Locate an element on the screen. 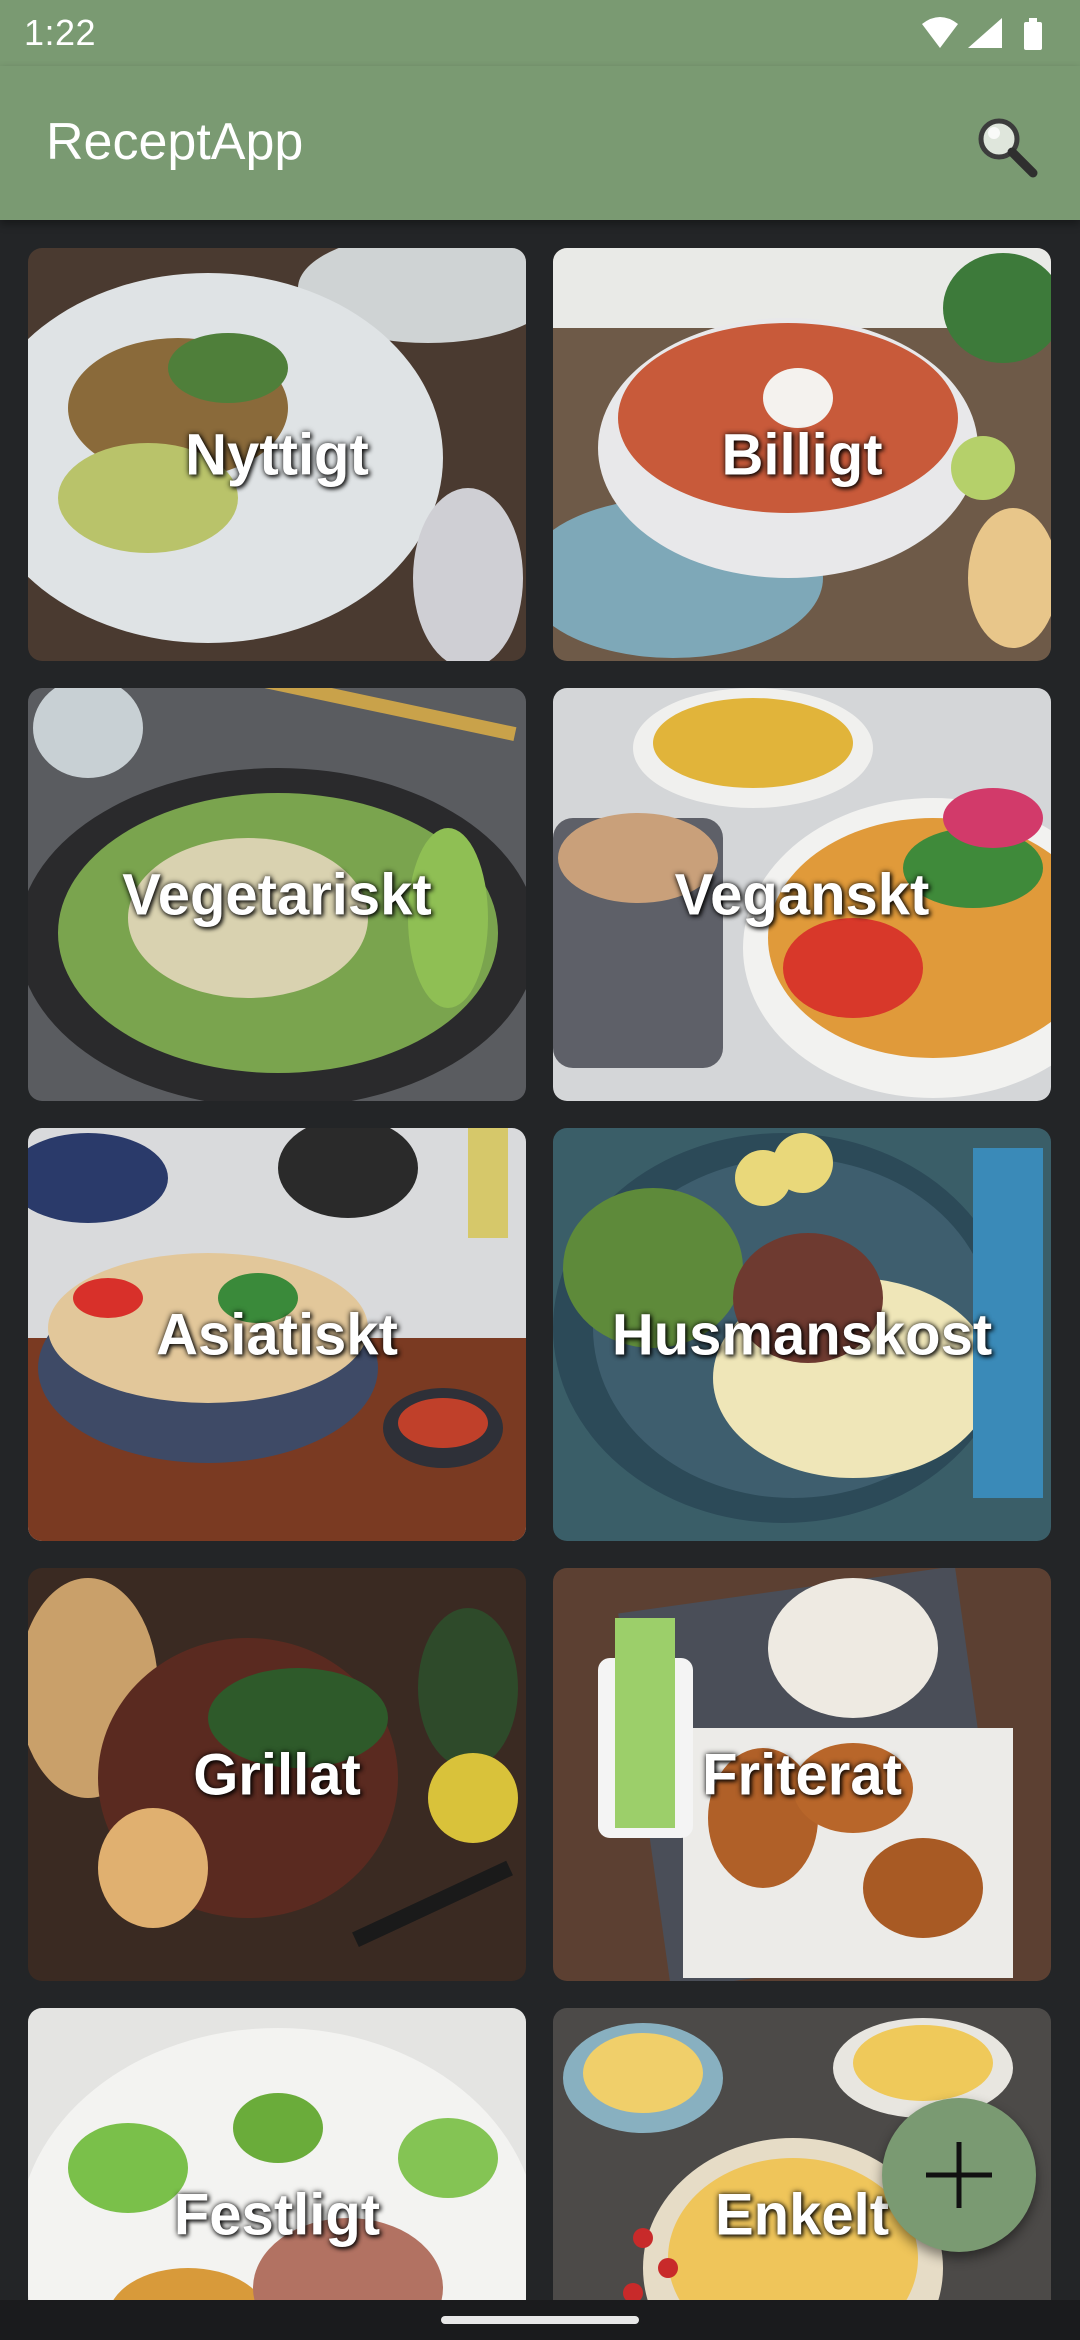 This screenshot has height=2340, width=1080. category-card-festligt: Festligt is located at coordinates (277, 2154).